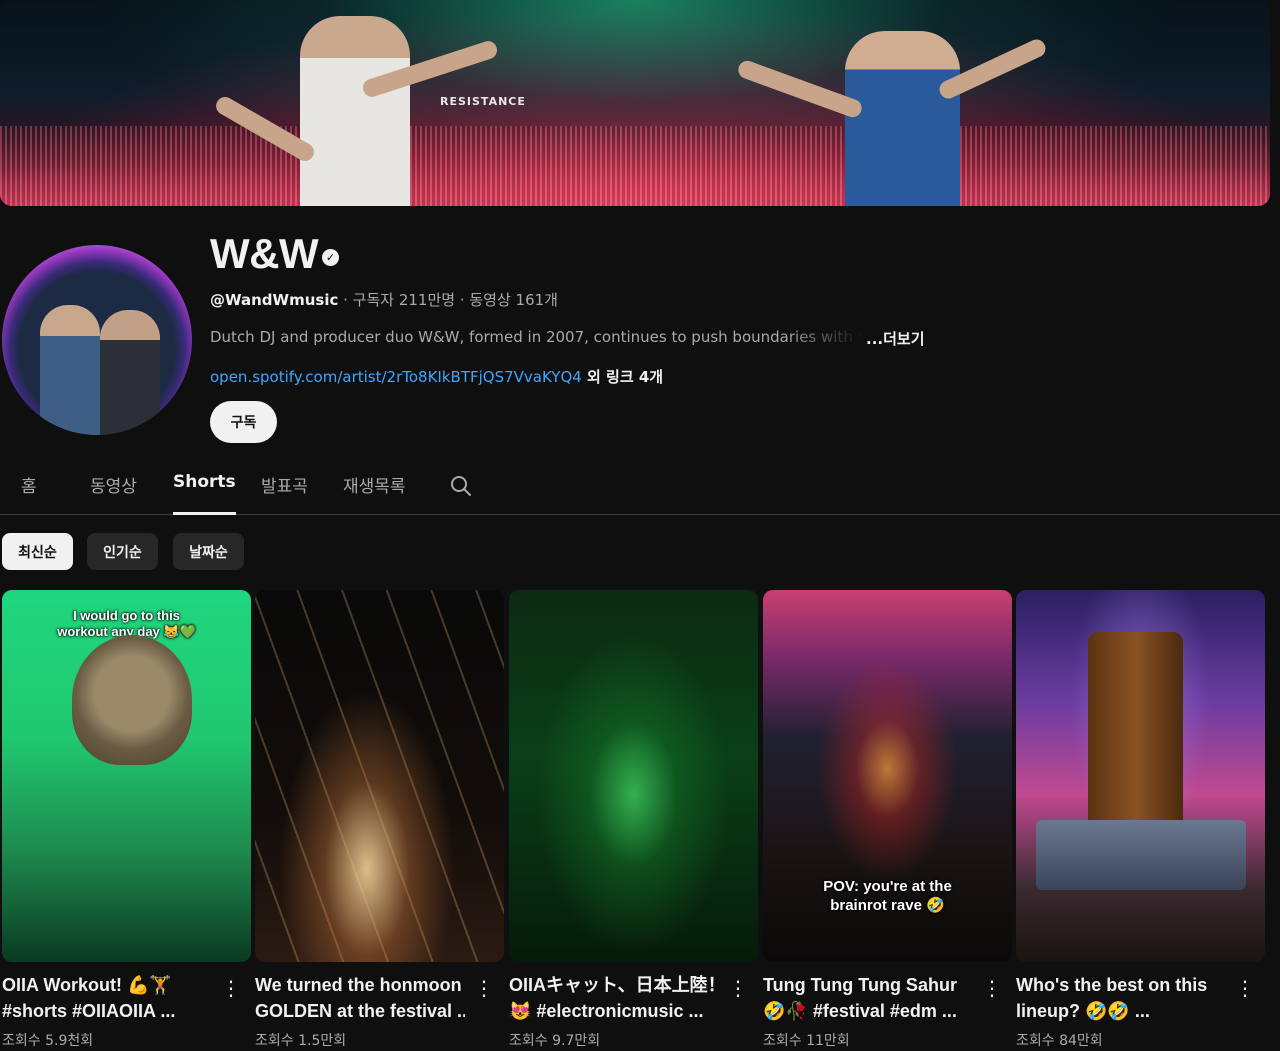 This screenshot has width=1280, height=1051. Describe the element at coordinates (274, 300) in the screenshot. I see `channel-handle: @WandWmusic` at that location.